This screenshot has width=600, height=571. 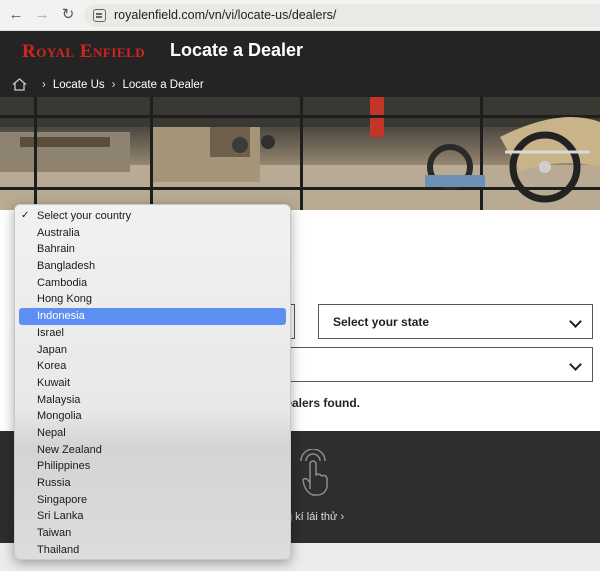 I want to click on dropdown-option: Bahrain, so click(x=152, y=249).